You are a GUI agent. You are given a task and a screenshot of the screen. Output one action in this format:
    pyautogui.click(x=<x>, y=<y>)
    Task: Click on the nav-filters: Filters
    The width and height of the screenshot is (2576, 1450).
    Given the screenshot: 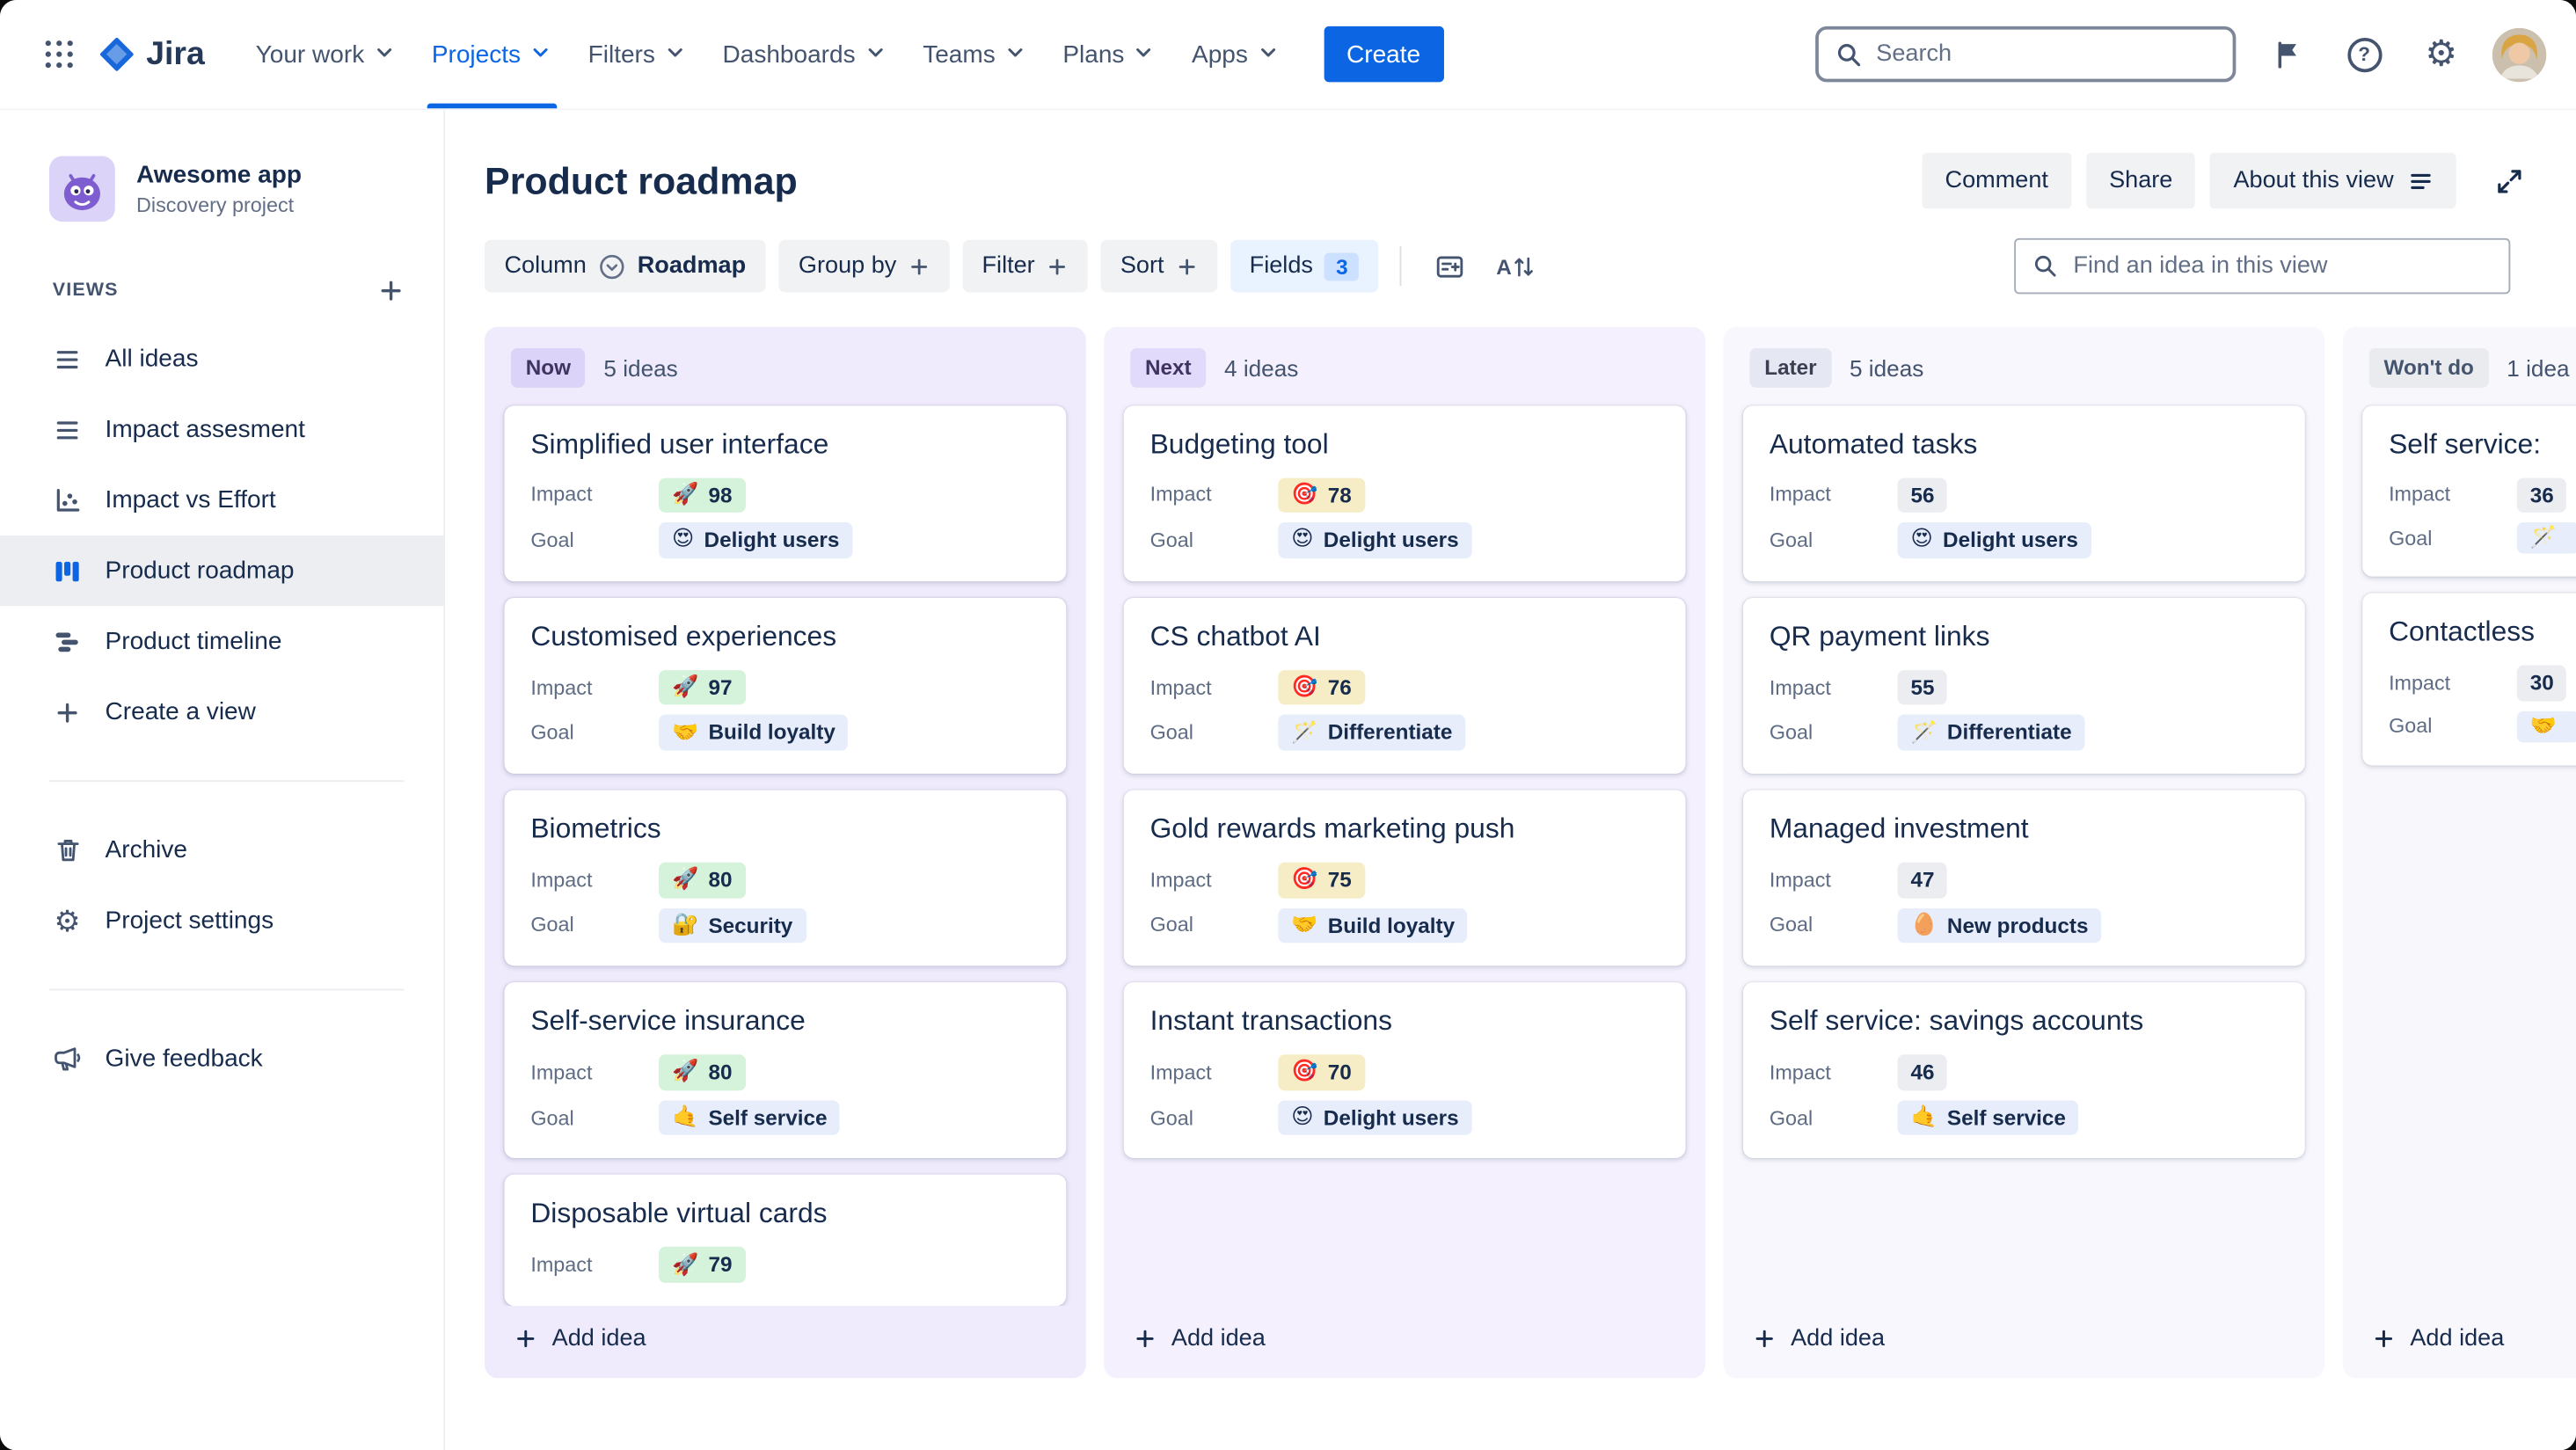 What is the action you would take?
    pyautogui.click(x=637, y=54)
    